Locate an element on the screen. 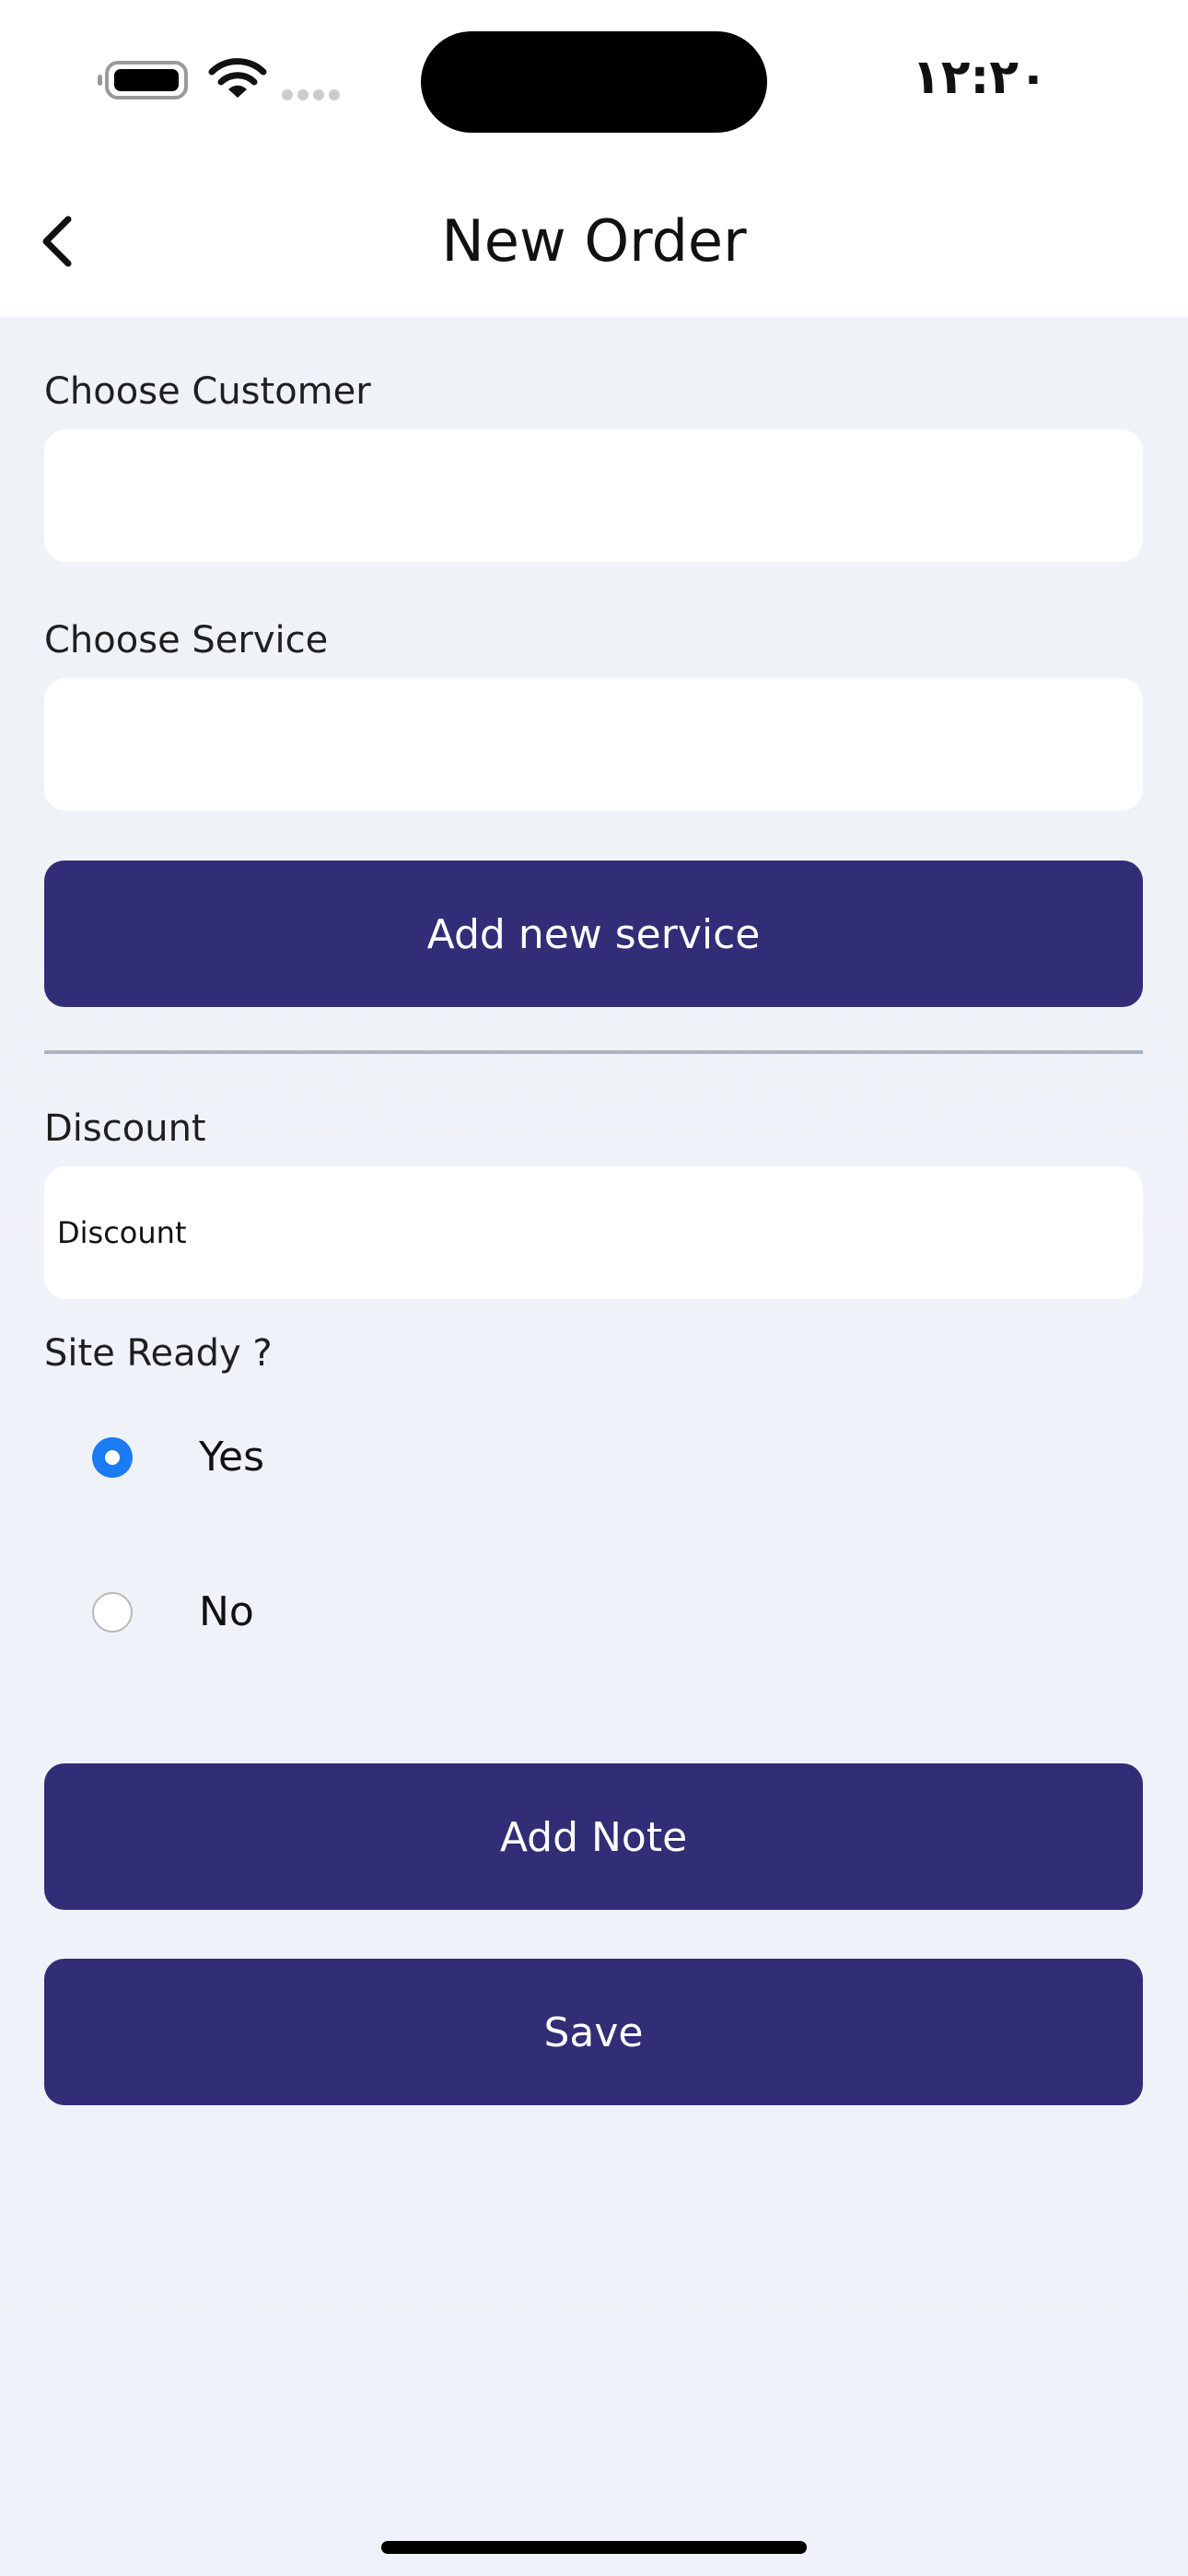 Image resolution: width=1188 pixels, height=2576 pixels. radio-selected-icon is located at coordinates (112, 1457).